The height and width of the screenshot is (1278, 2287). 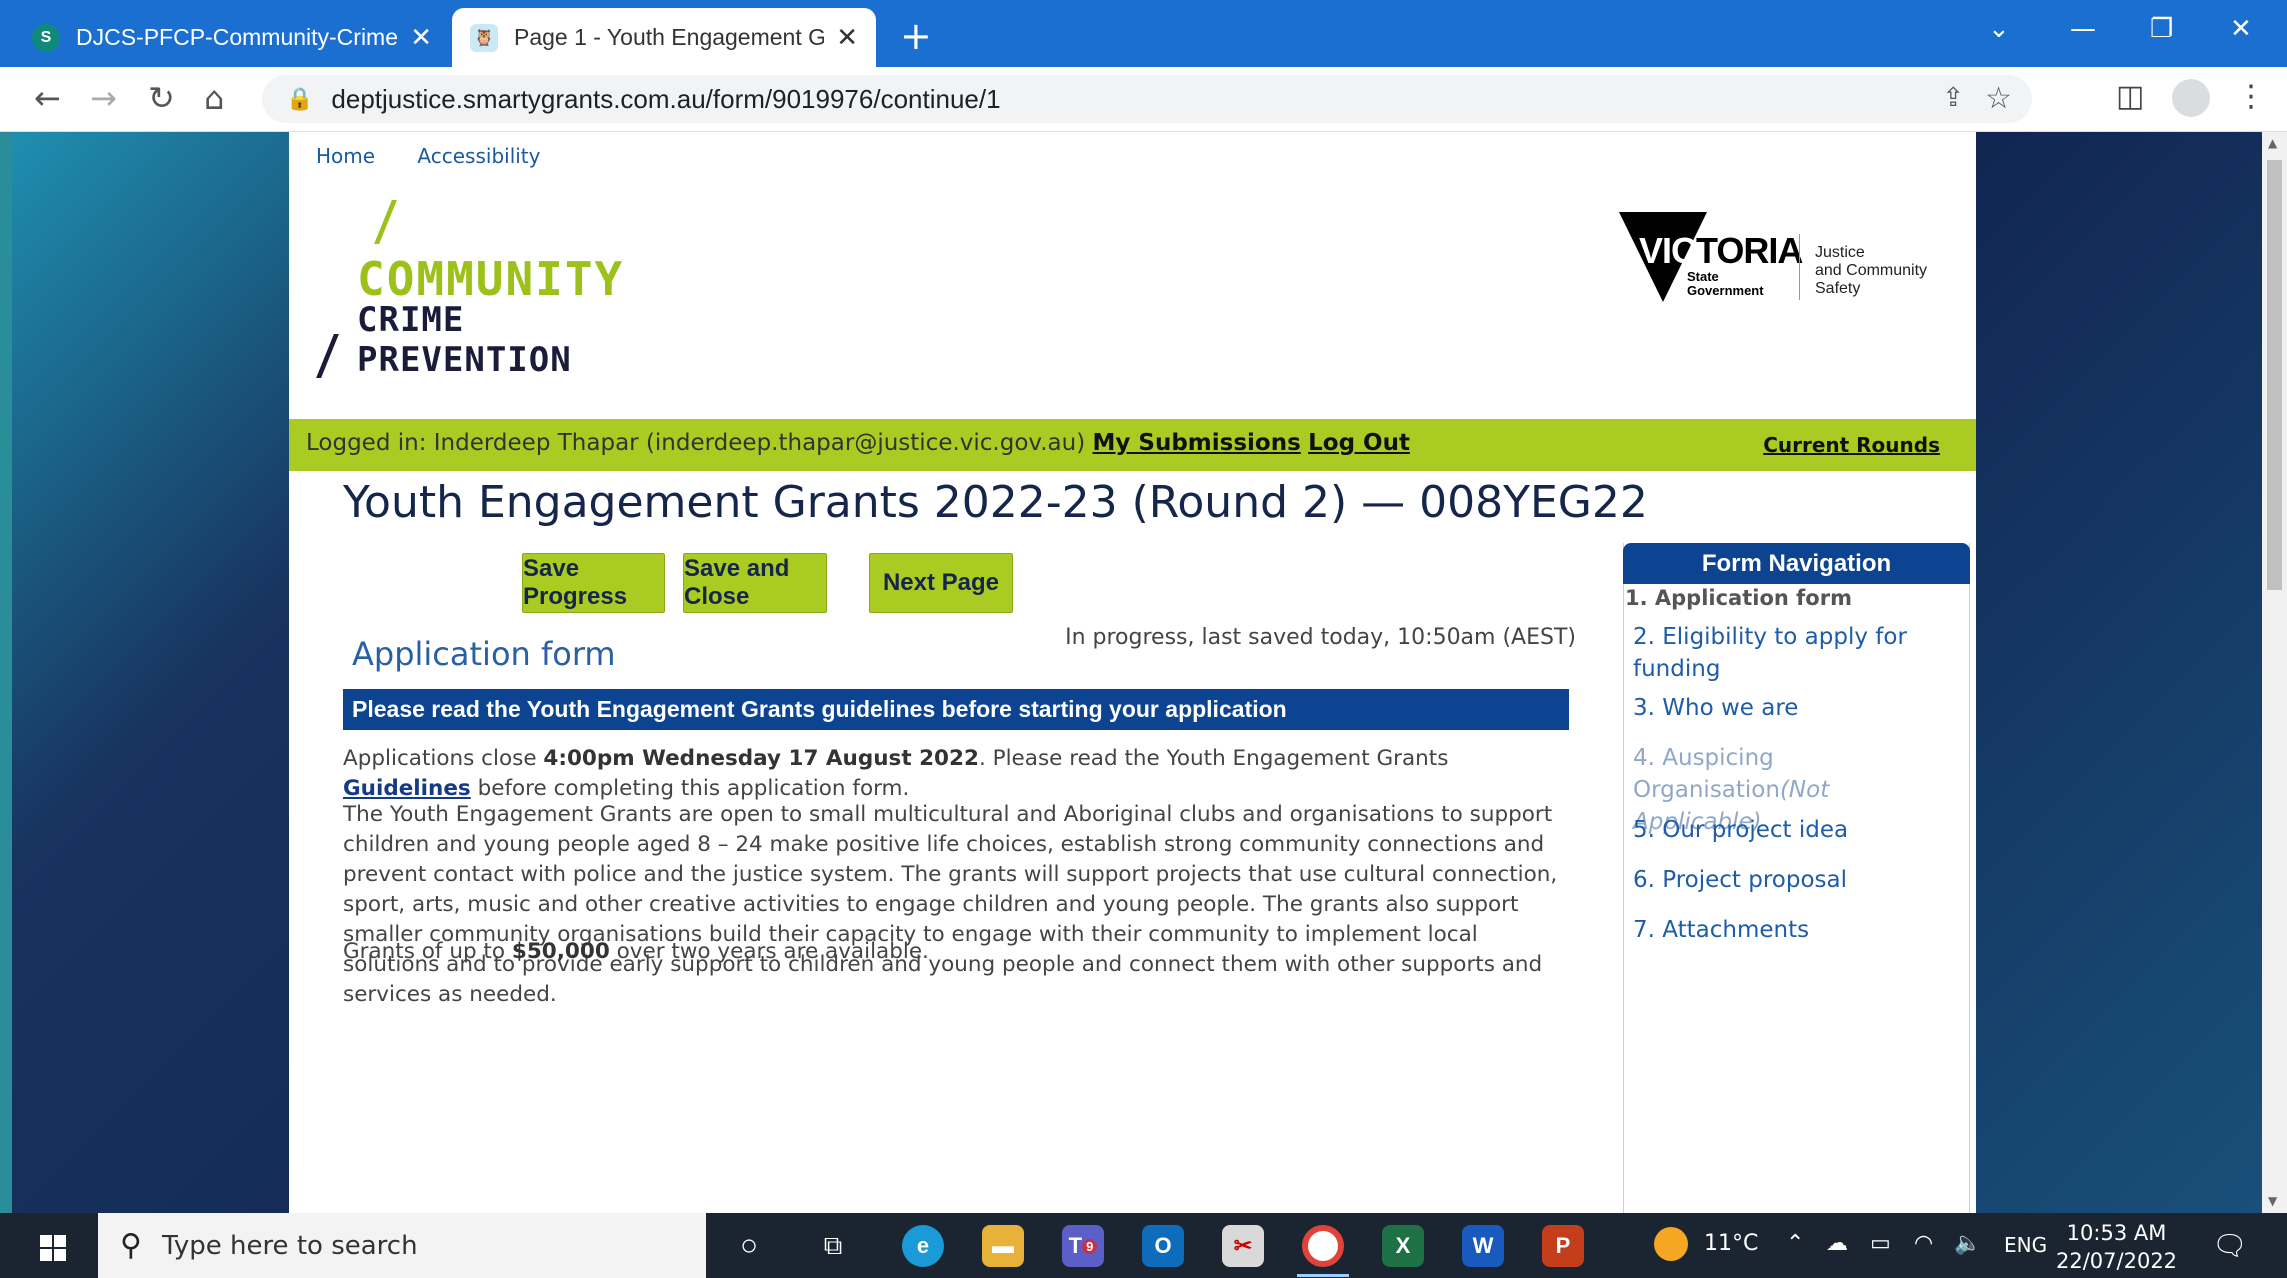 What do you see at coordinates (478, 156) in the screenshot?
I see `accessibility-link: Accessibility` at bounding box center [478, 156].